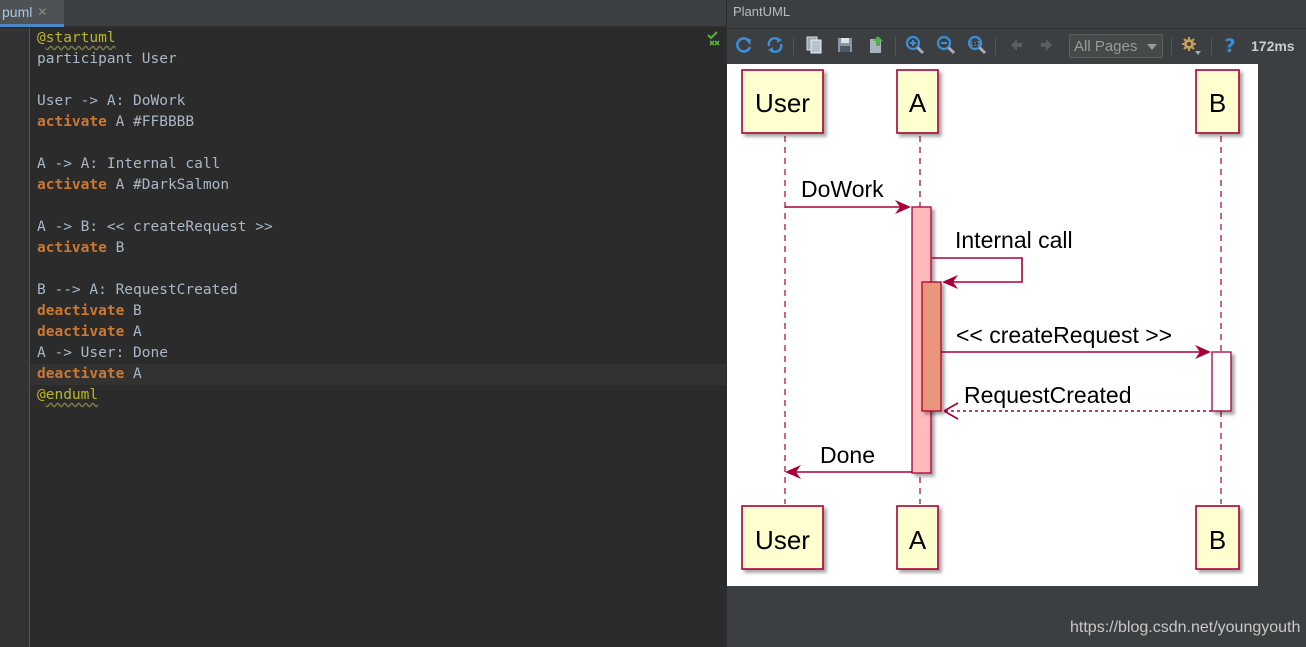 This screenshot has height=647, width=1306. What do you see at coordinates (42, 12) in the screenshot?
I see `close-icon: ✕` at bounding box center [42, 12].